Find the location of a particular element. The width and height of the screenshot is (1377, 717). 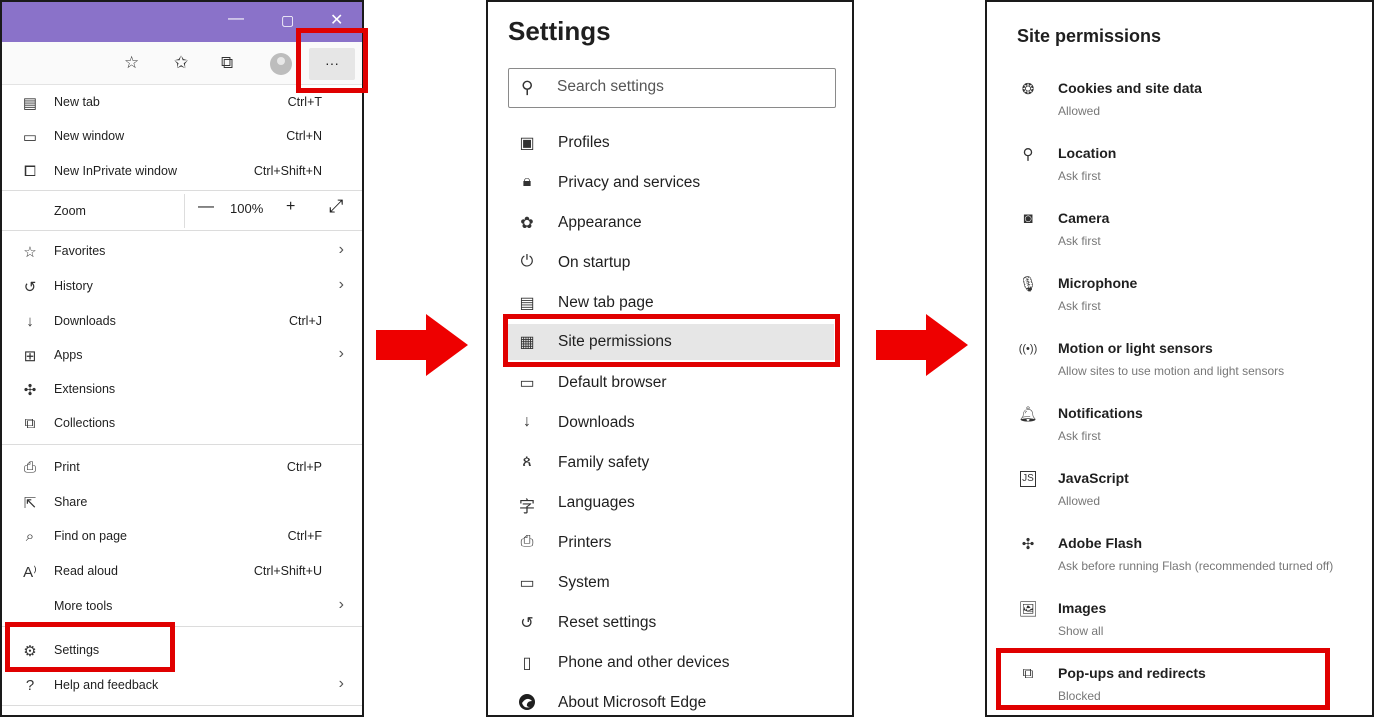

permission-item-location: ⚲ Location Ask first is located at coordinates (1182, 176).